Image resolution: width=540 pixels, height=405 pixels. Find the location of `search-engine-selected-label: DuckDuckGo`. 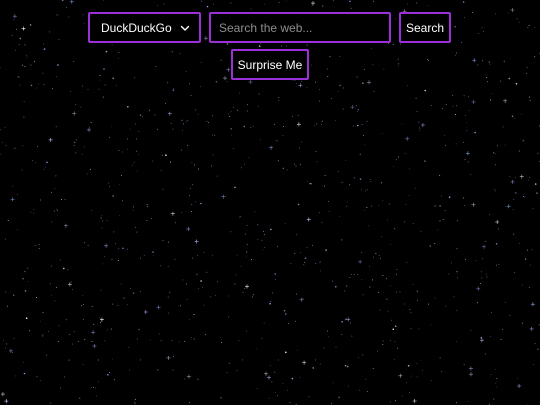

search-engine-selected-label: DuckDuckGo is located at coordinates (136, 27).